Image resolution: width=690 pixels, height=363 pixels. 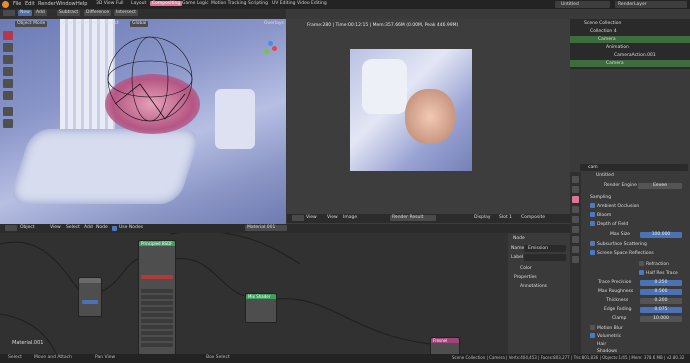 What do you see at coordinates (592, 214) in the screenshot?
I see `bloom-checkbox` at bounding box center [592, 214].